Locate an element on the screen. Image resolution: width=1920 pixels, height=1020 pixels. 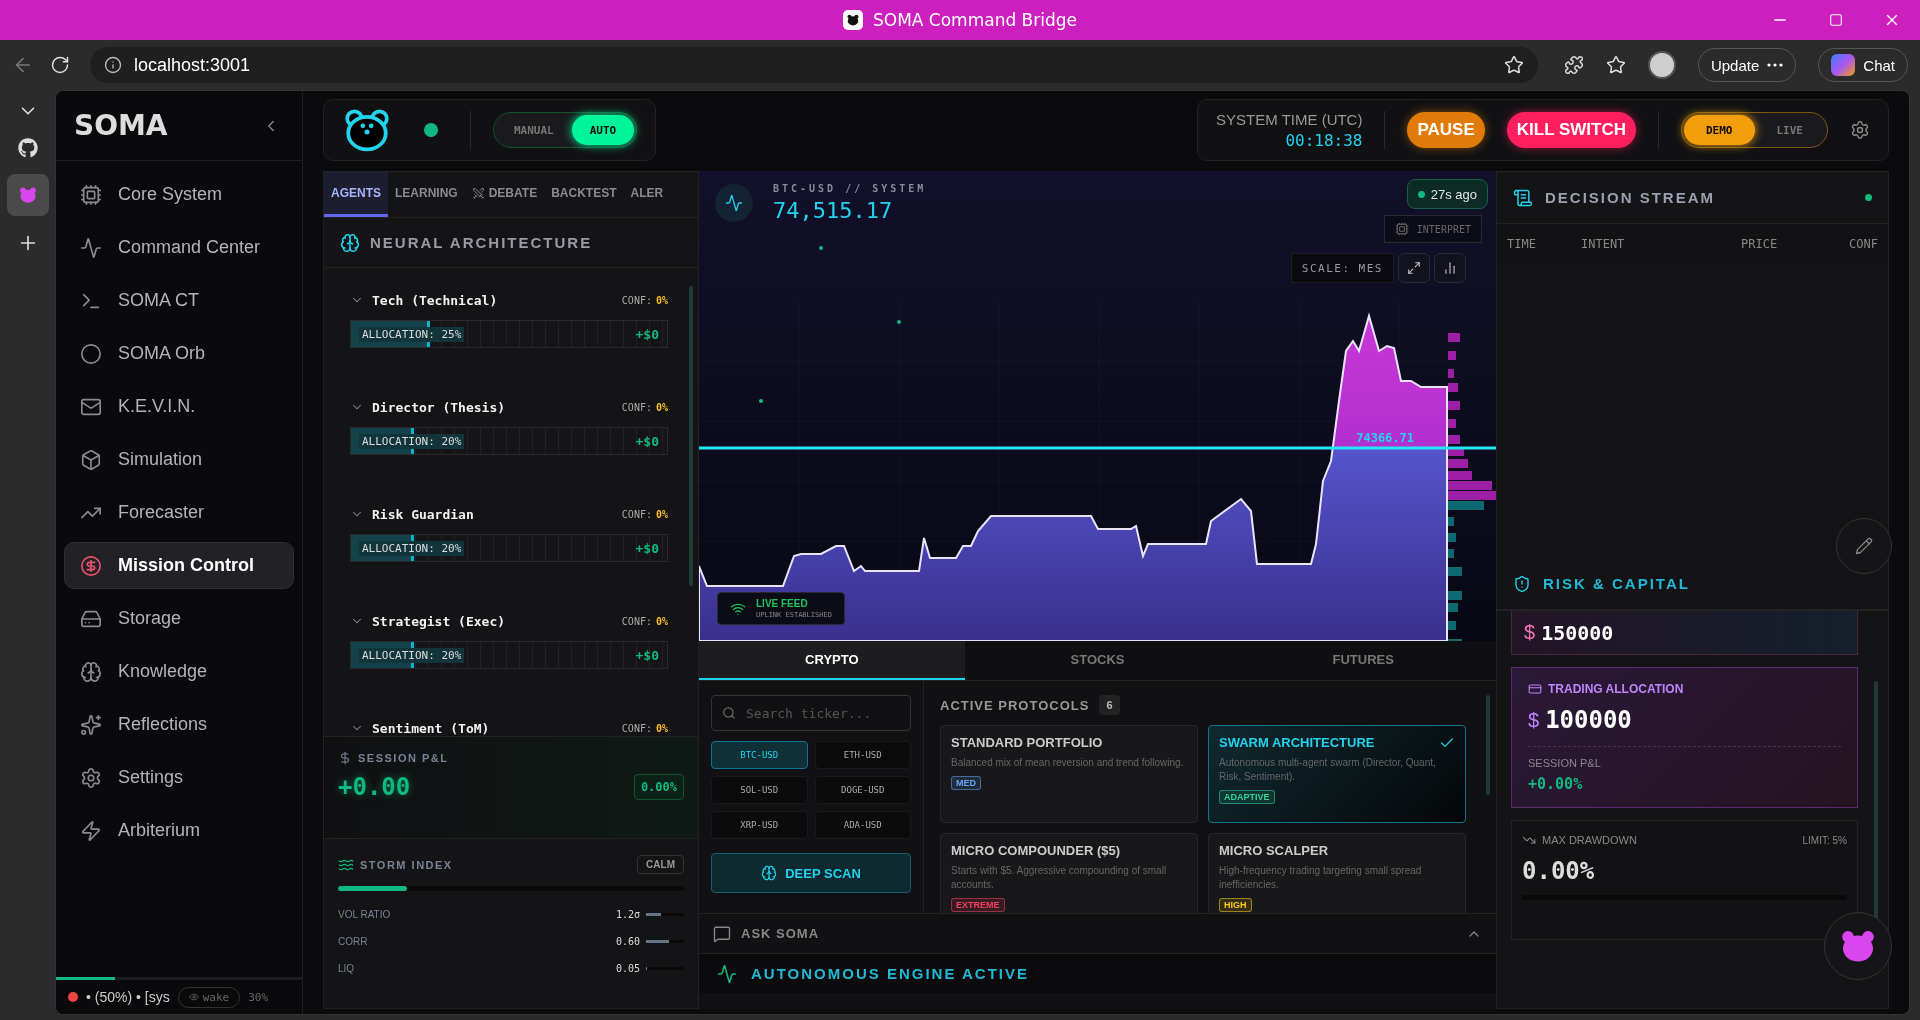
nav-item: SOMA Orb is located at coordinates (179, 353).